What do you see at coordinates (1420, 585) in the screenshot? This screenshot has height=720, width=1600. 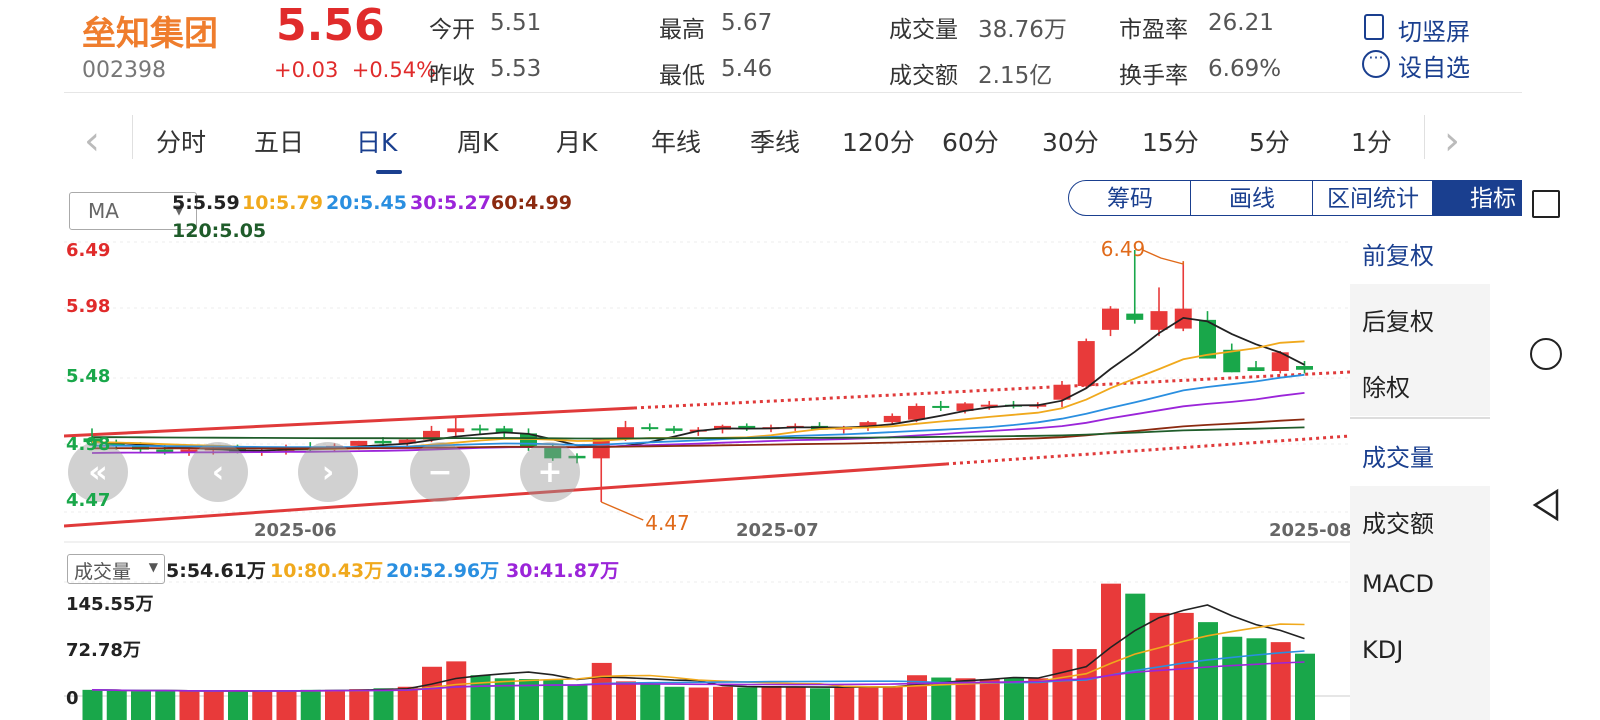 I see `menu-item-macd: MACD` at bounding box center [1420, 585].